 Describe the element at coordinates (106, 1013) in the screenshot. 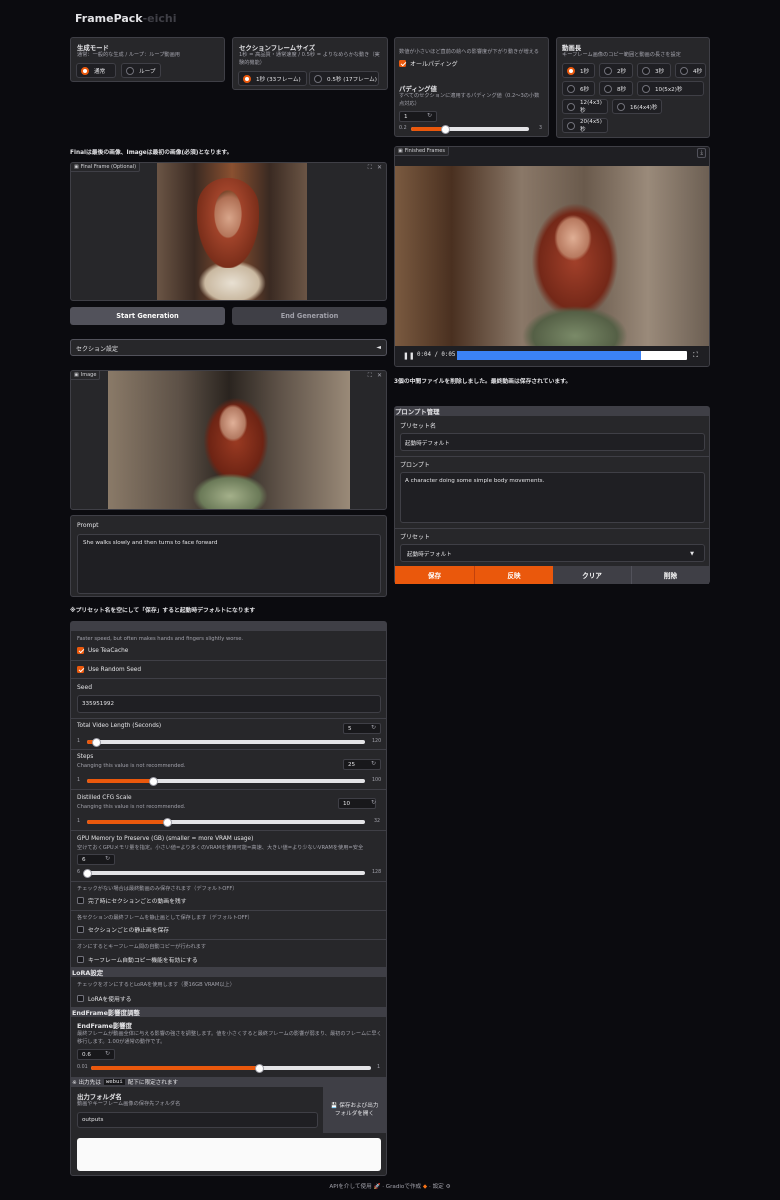

I see `endframe-header: EndFrame影響度調整` at that location.